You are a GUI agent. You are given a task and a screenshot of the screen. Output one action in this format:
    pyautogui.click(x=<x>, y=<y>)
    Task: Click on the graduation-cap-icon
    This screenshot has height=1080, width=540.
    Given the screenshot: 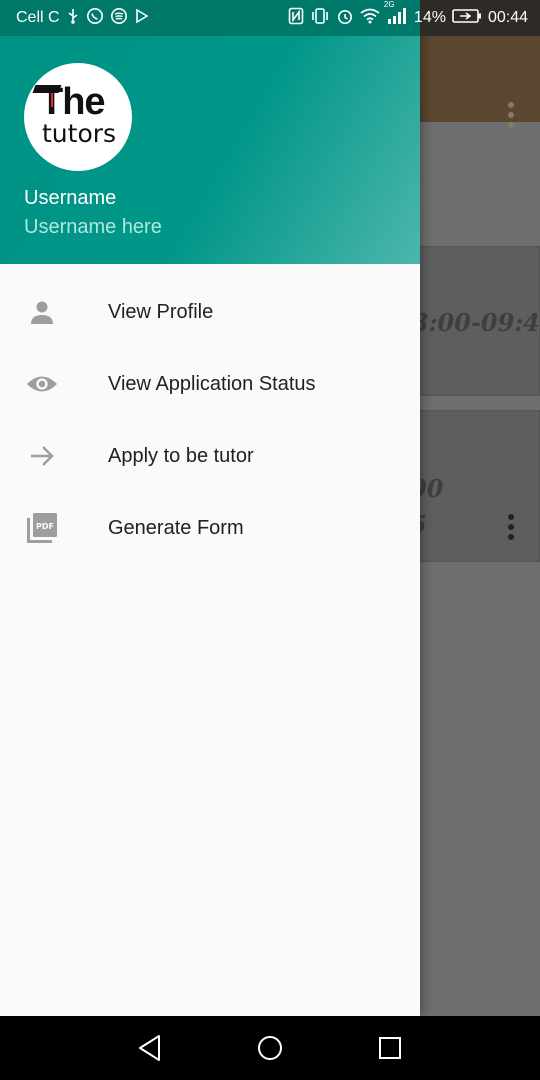 What is the action you would take?
    pyautogui.click(x=47, y=89)
    